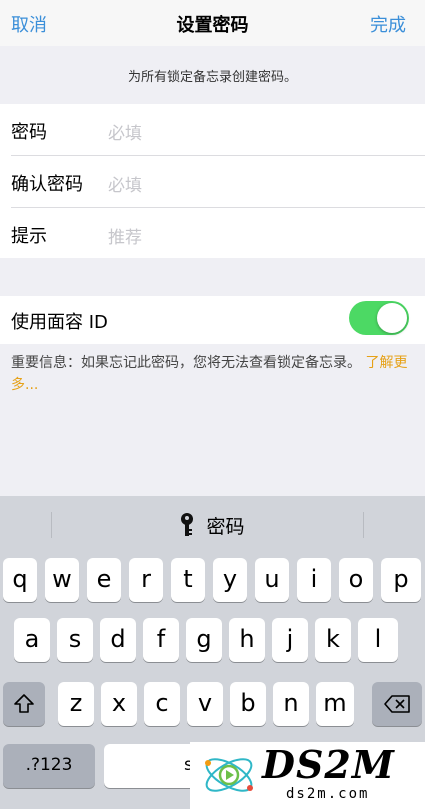 Image resolution: width=425 pixels, height=809 pixels. I want to click on key-y: y, so click(230, 580).